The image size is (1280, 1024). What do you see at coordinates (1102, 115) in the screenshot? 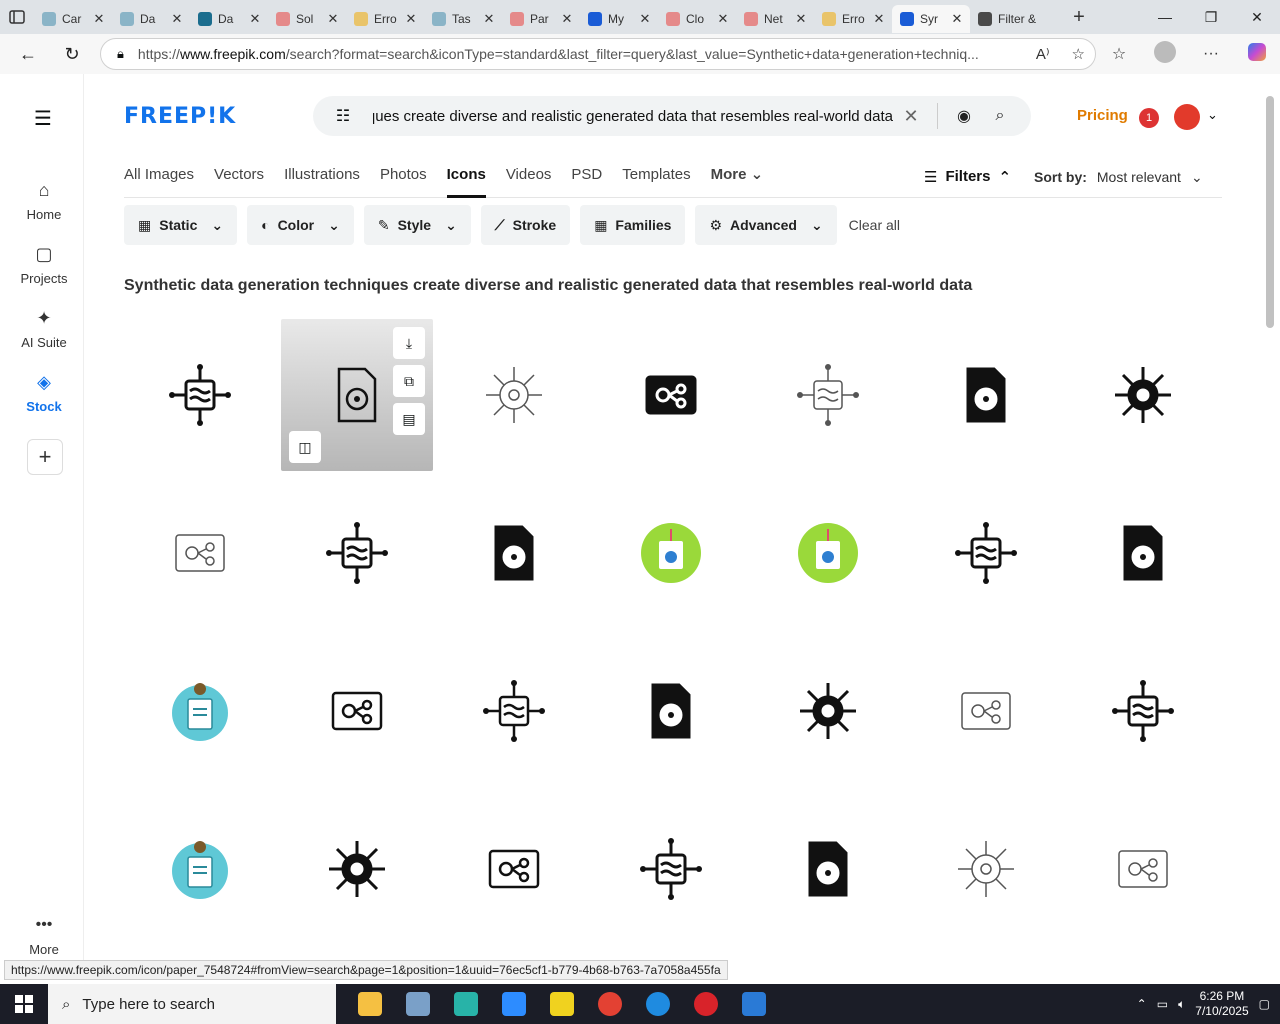
I see `pricing-link: Pricing` at bounding box center [1102, 115].